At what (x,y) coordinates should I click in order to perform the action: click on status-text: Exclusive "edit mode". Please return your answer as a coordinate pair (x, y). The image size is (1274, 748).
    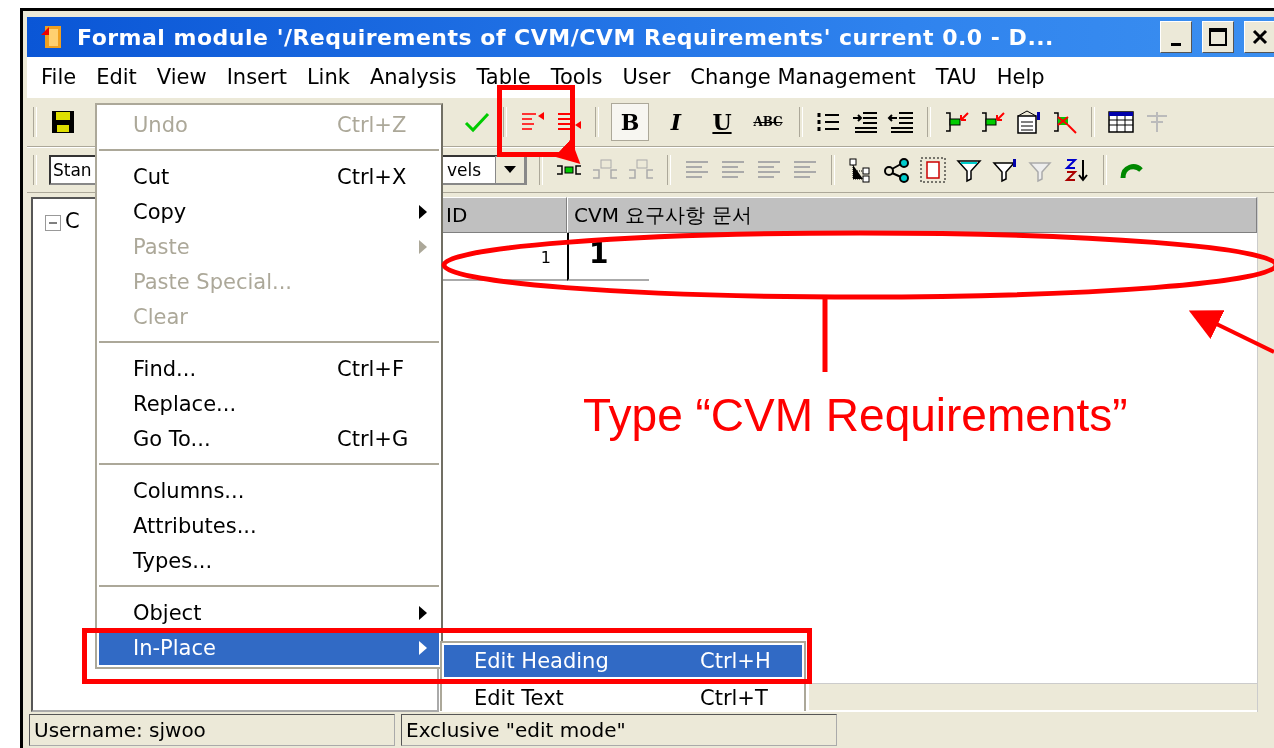
    Looking at the image, I should click on (619, 730).